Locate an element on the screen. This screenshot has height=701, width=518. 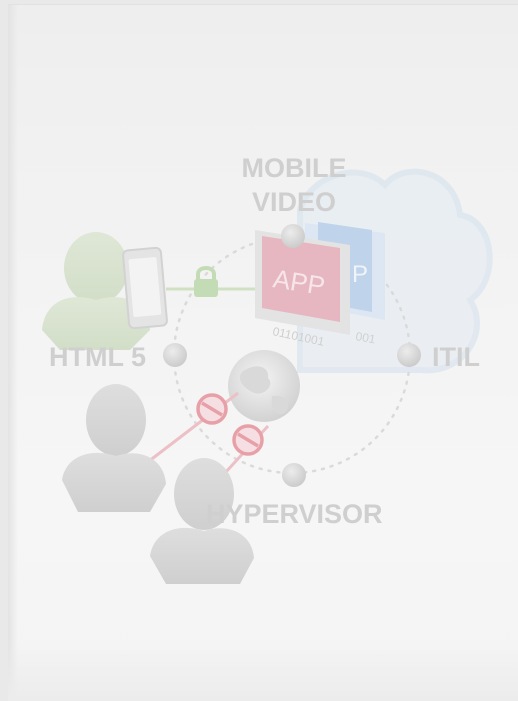
node-top is located at coordinates (293, 236).